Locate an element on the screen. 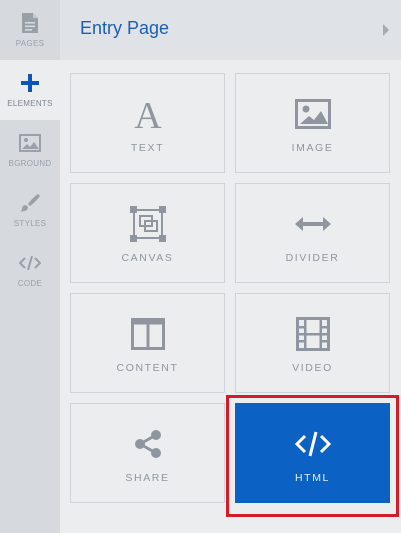  left-rail: PAGES ELEMENTS BGROUND STYLES CODE is located at coordinates (30, 266).